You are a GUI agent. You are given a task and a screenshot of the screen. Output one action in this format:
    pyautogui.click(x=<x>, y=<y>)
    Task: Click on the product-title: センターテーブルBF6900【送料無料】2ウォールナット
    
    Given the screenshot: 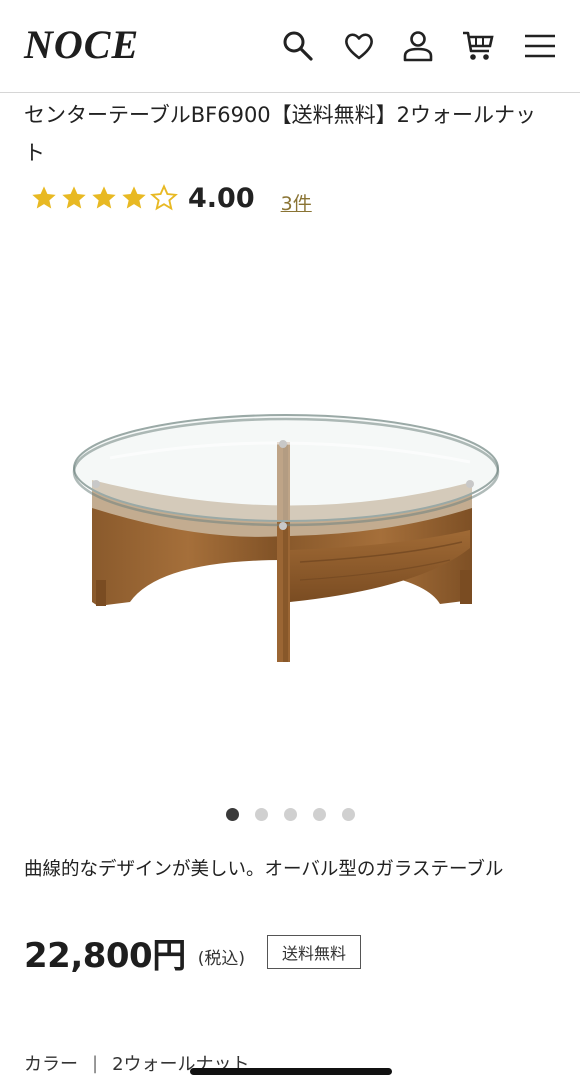 What is the action you would take?
    pyautogui.click(x=280, y=134)
    